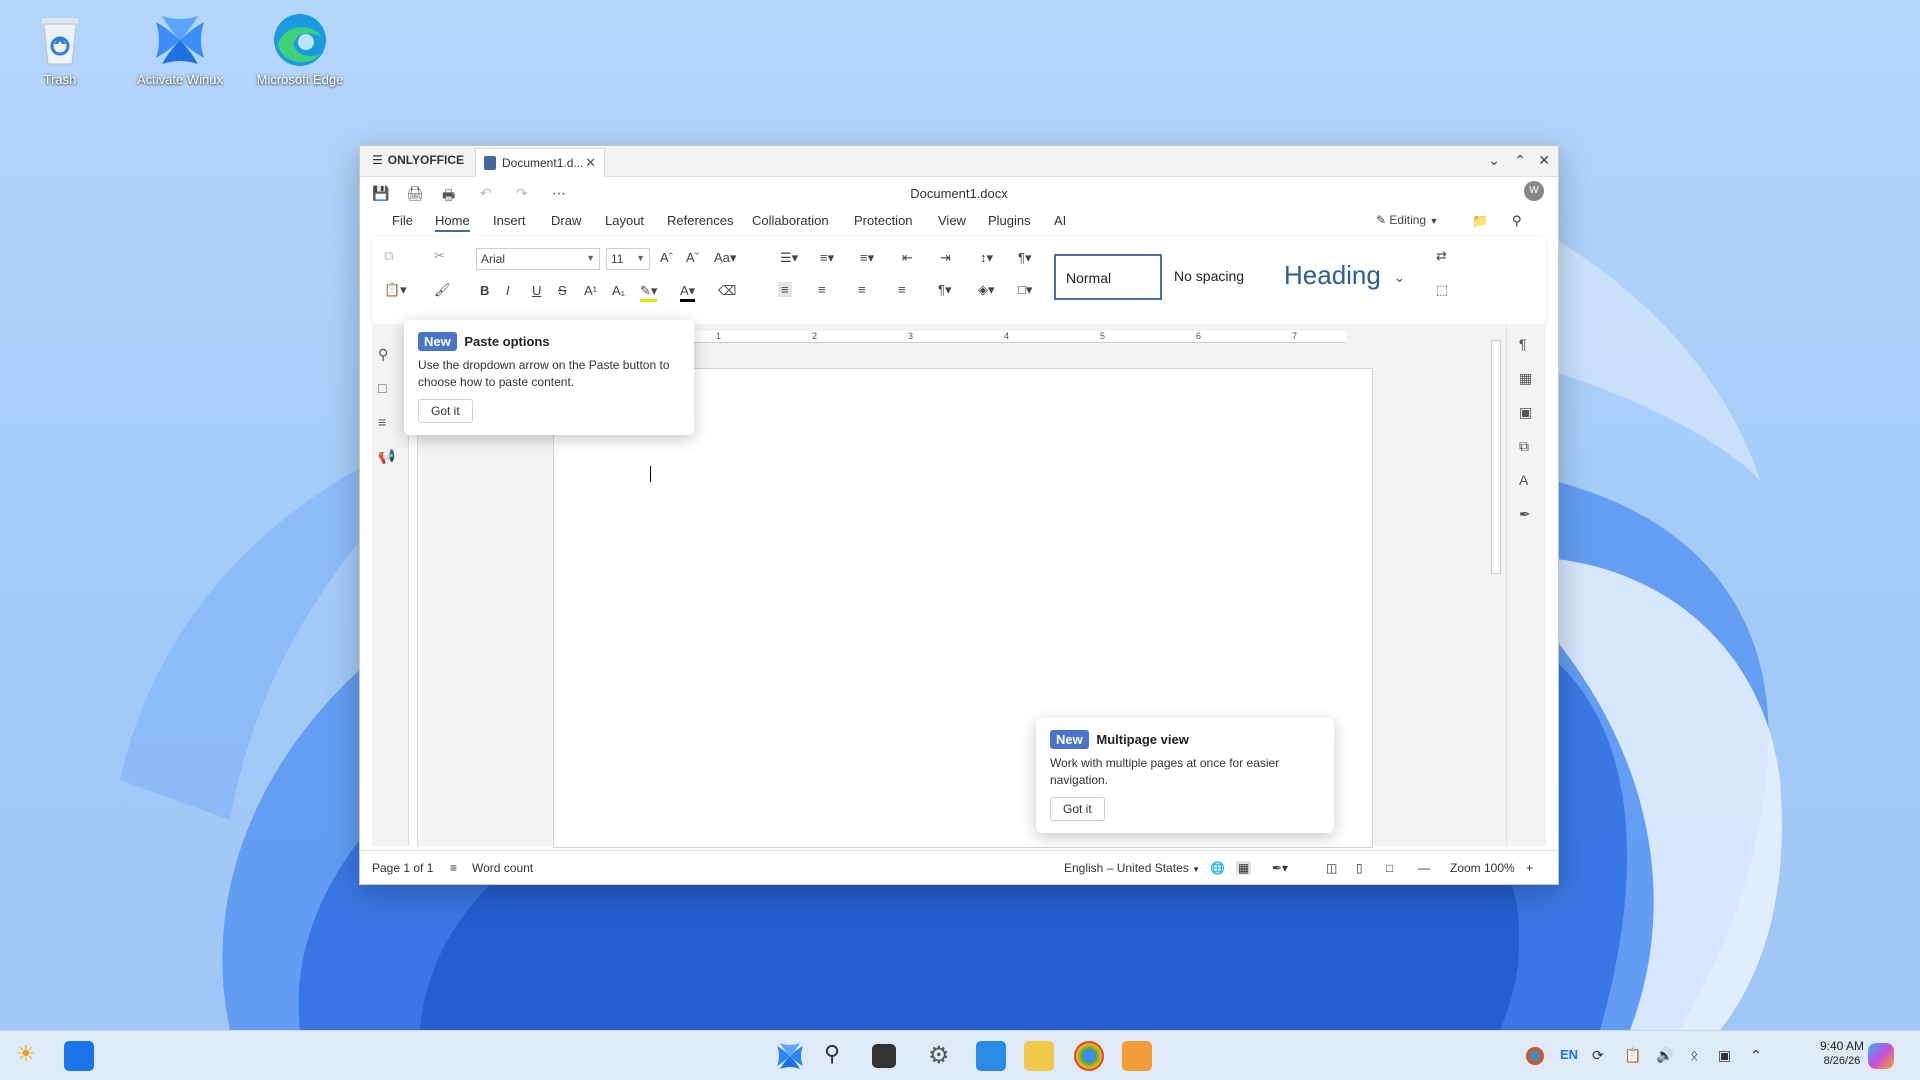 The width and height of the screenshot is (1920, 1080). Describe the element at coordinates (402, 220) in the screenshot. I see `menu-file: File` at that location.